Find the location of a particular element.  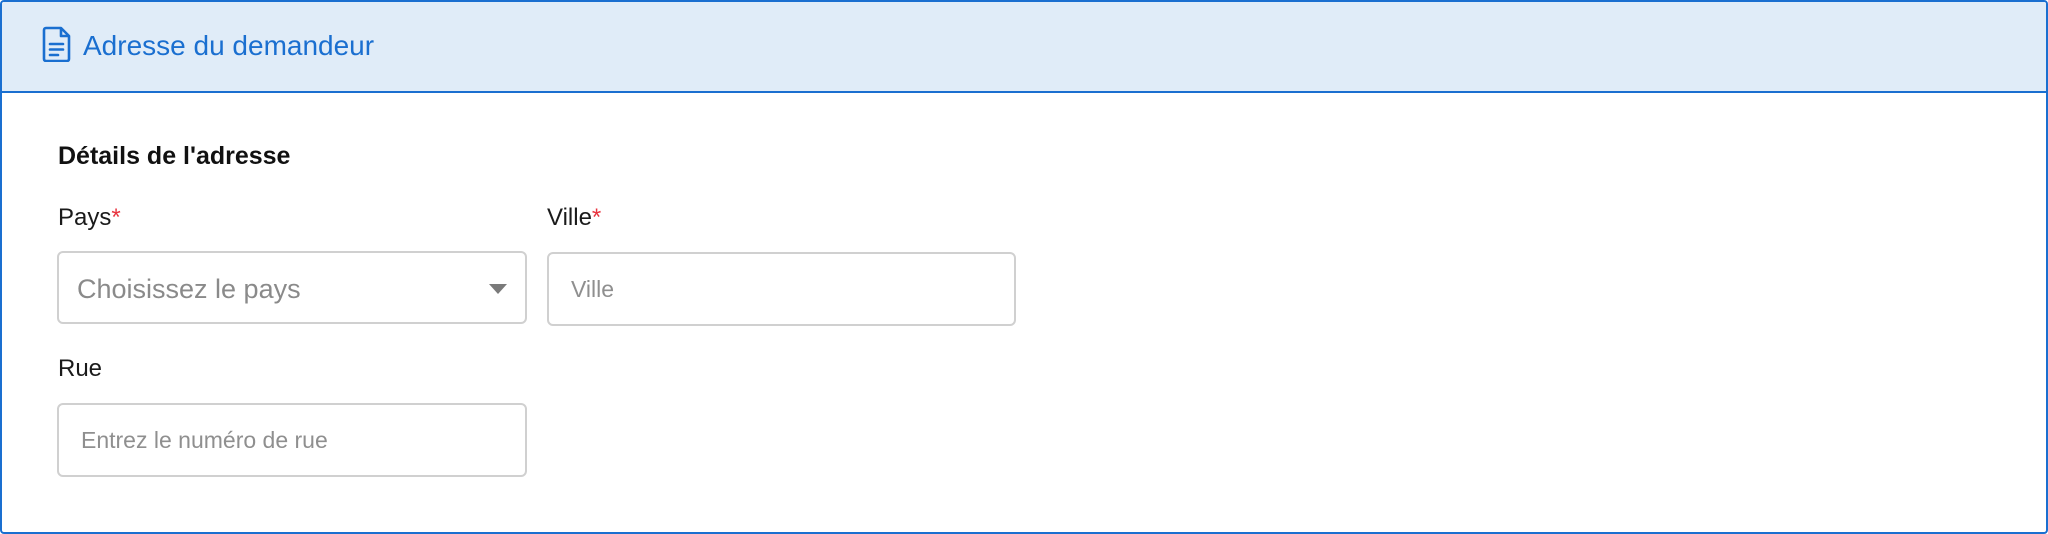

panel-title: Adresse du demandeur is located at coordinates (229, 45).